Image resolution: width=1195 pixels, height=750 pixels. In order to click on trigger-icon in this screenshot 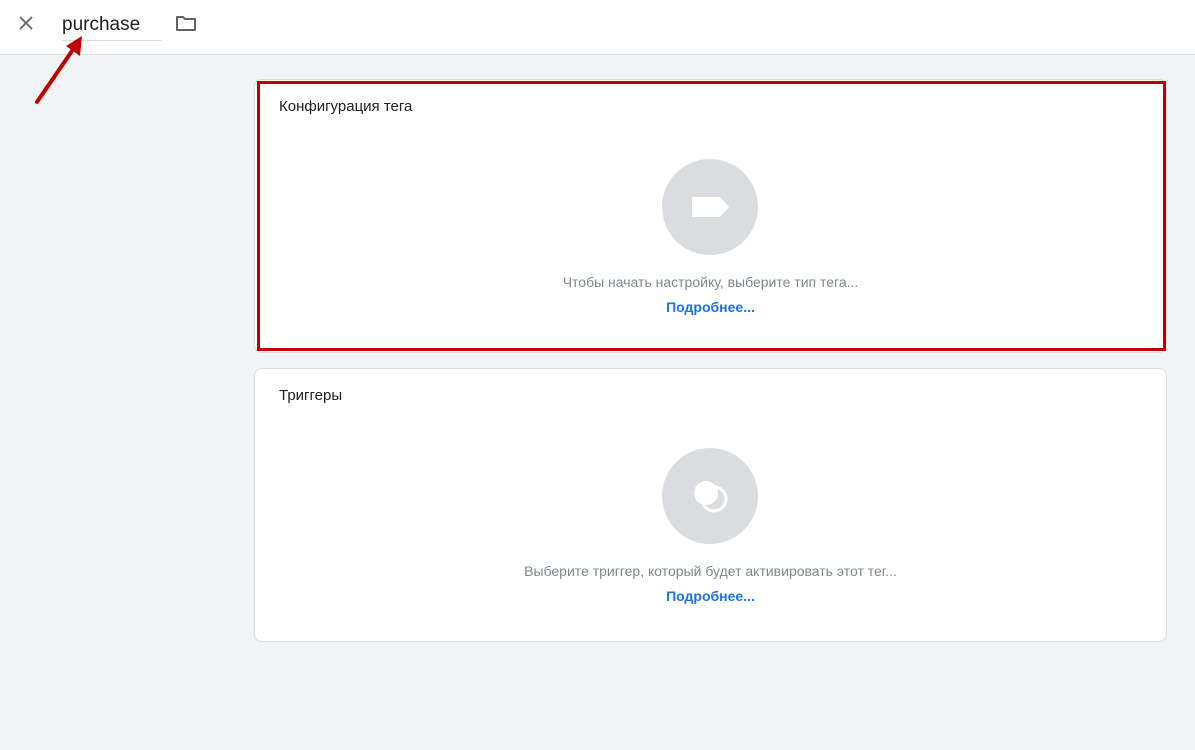, I will do `click(711, 497)`.